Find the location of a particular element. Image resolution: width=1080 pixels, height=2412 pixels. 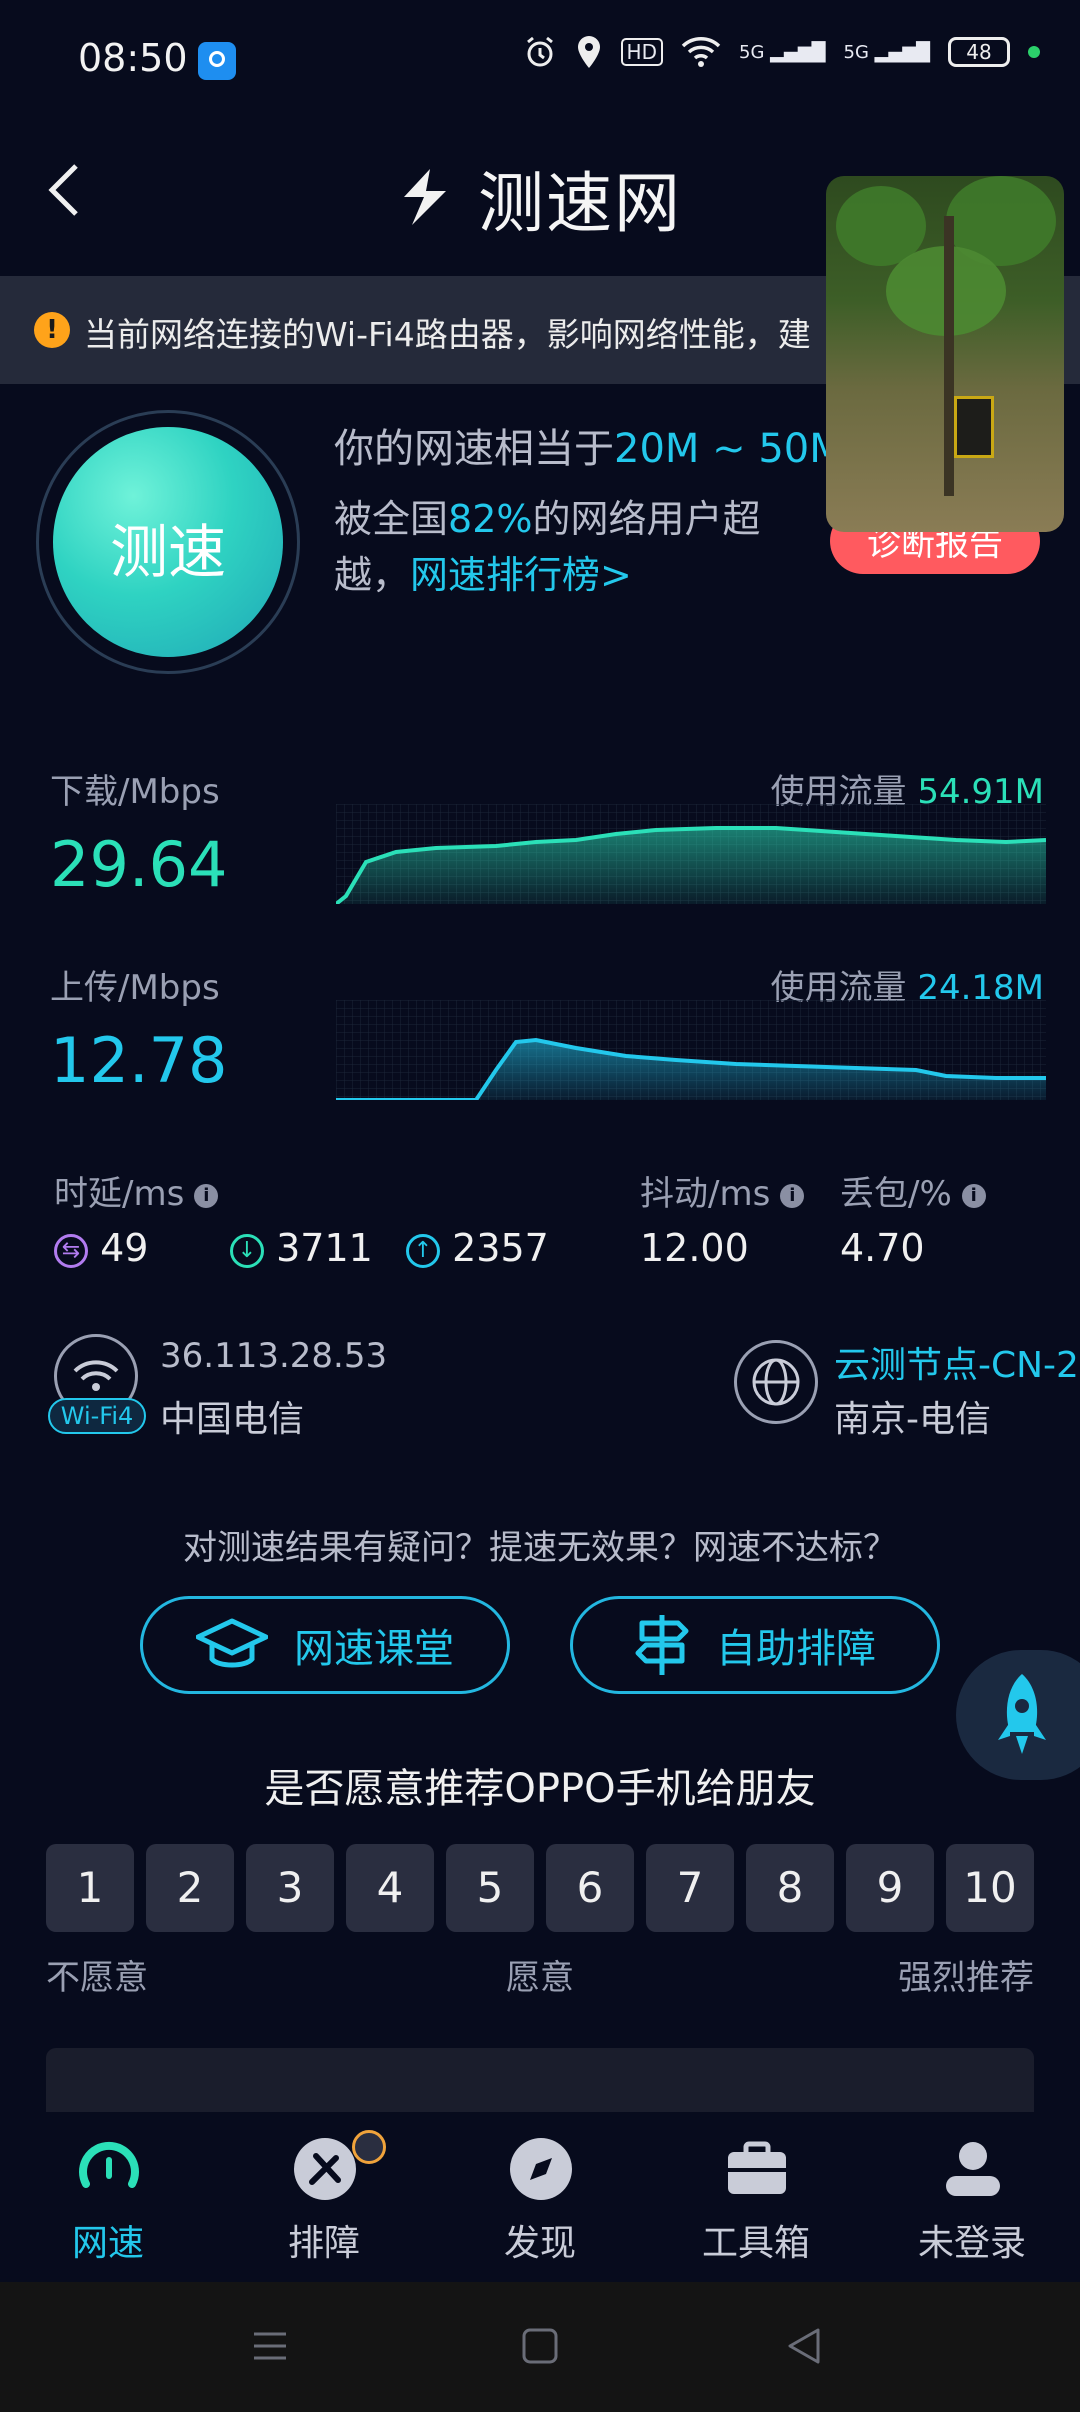

jitter-label: 抖动/ms i is located at coordinates (722, 1190).